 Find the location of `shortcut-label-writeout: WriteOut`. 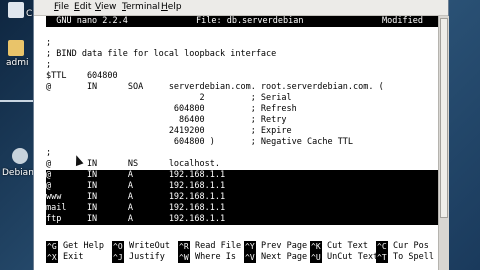

shortcut-label-writeout: WriteOut is located at coordinates (149, 246).